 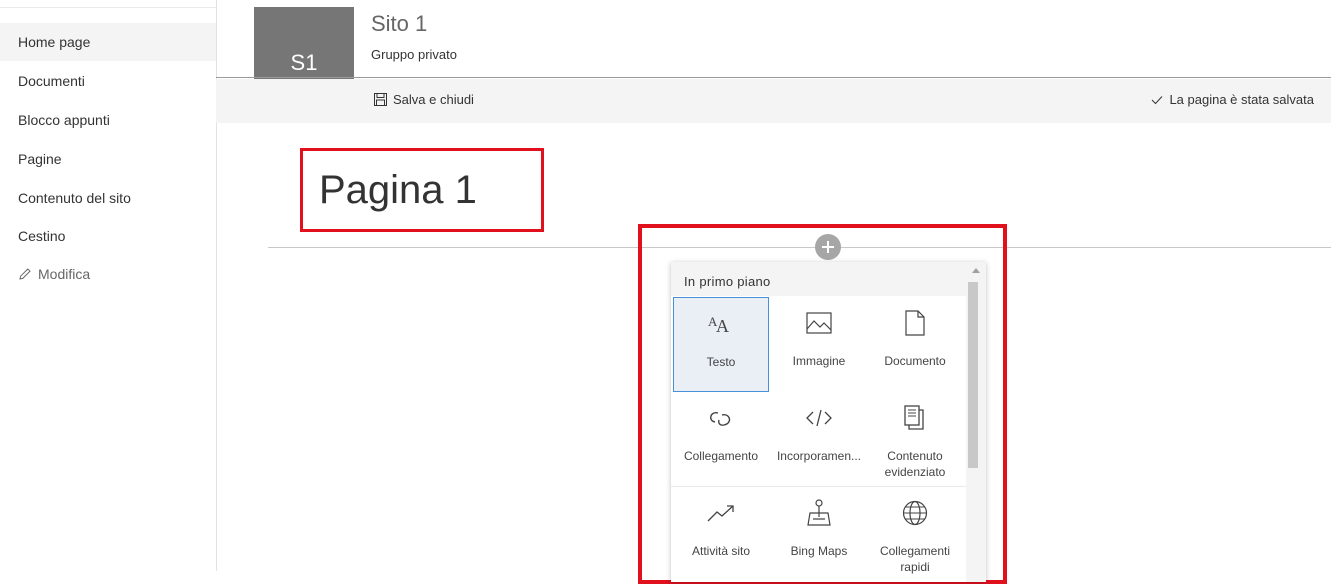 What do you see at coordinates (721, 456) in the screenshot?
I see `toolbox-item-label: Collegamento` at bounding box center [721, 456].